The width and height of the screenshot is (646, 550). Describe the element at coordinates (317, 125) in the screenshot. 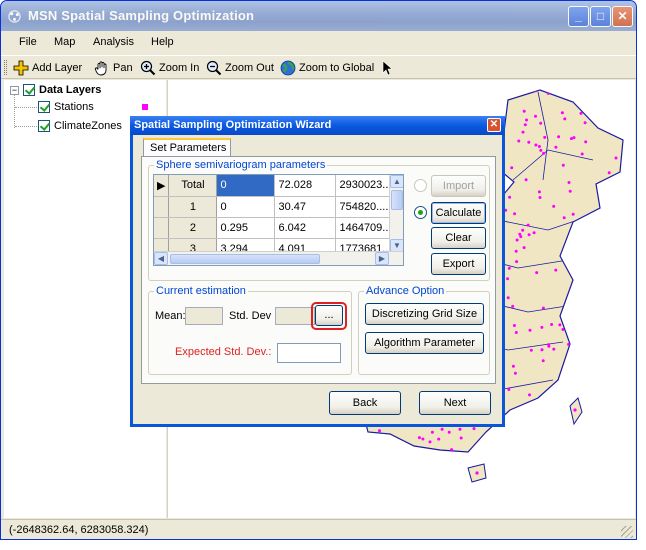

I see `wizard-title-bar: Spatial Sampling Optimization Wizard ✕` at that location.